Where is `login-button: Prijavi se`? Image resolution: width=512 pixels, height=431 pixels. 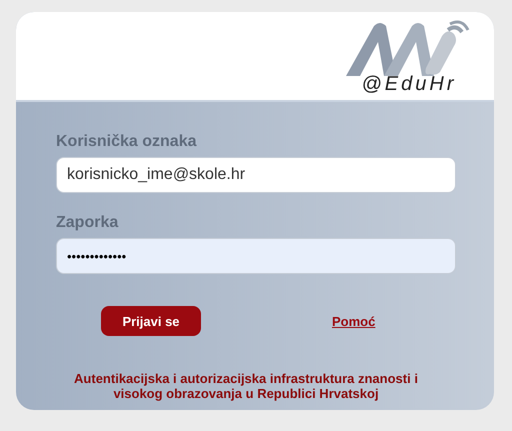
login-button: Prijavi se is located at coordinates (151, 321).